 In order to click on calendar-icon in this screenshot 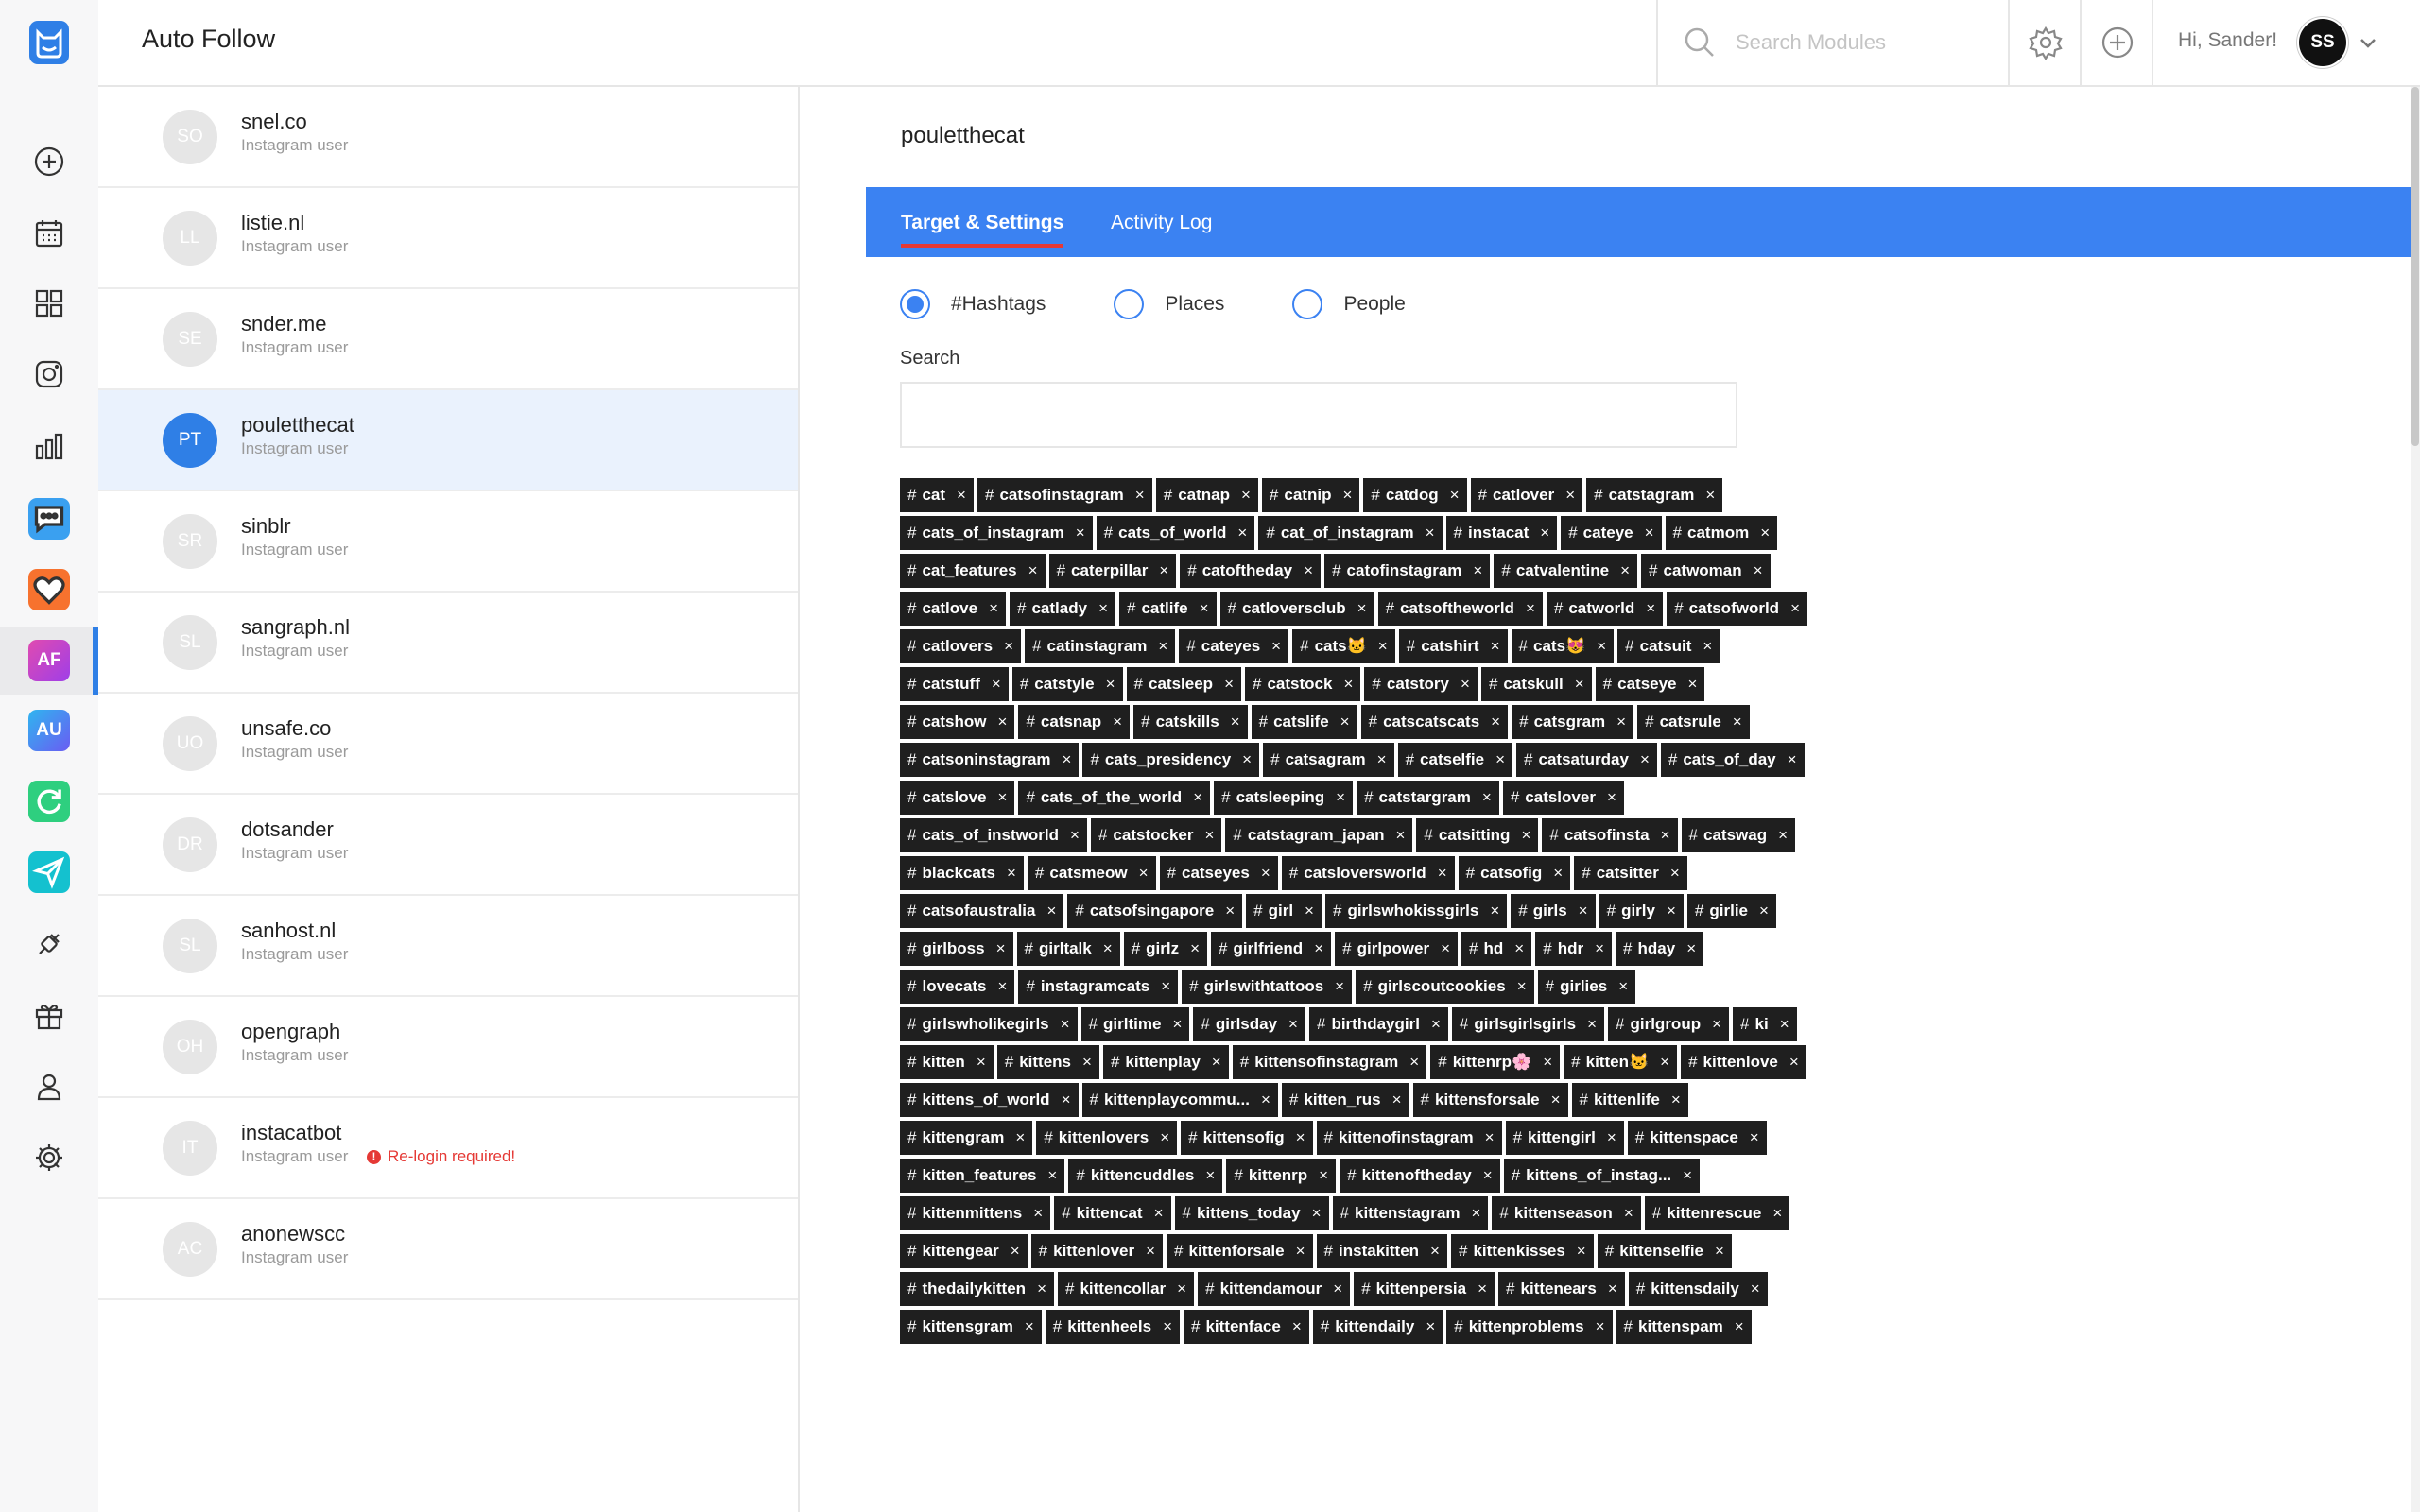, I will do `click(49, 233)`.